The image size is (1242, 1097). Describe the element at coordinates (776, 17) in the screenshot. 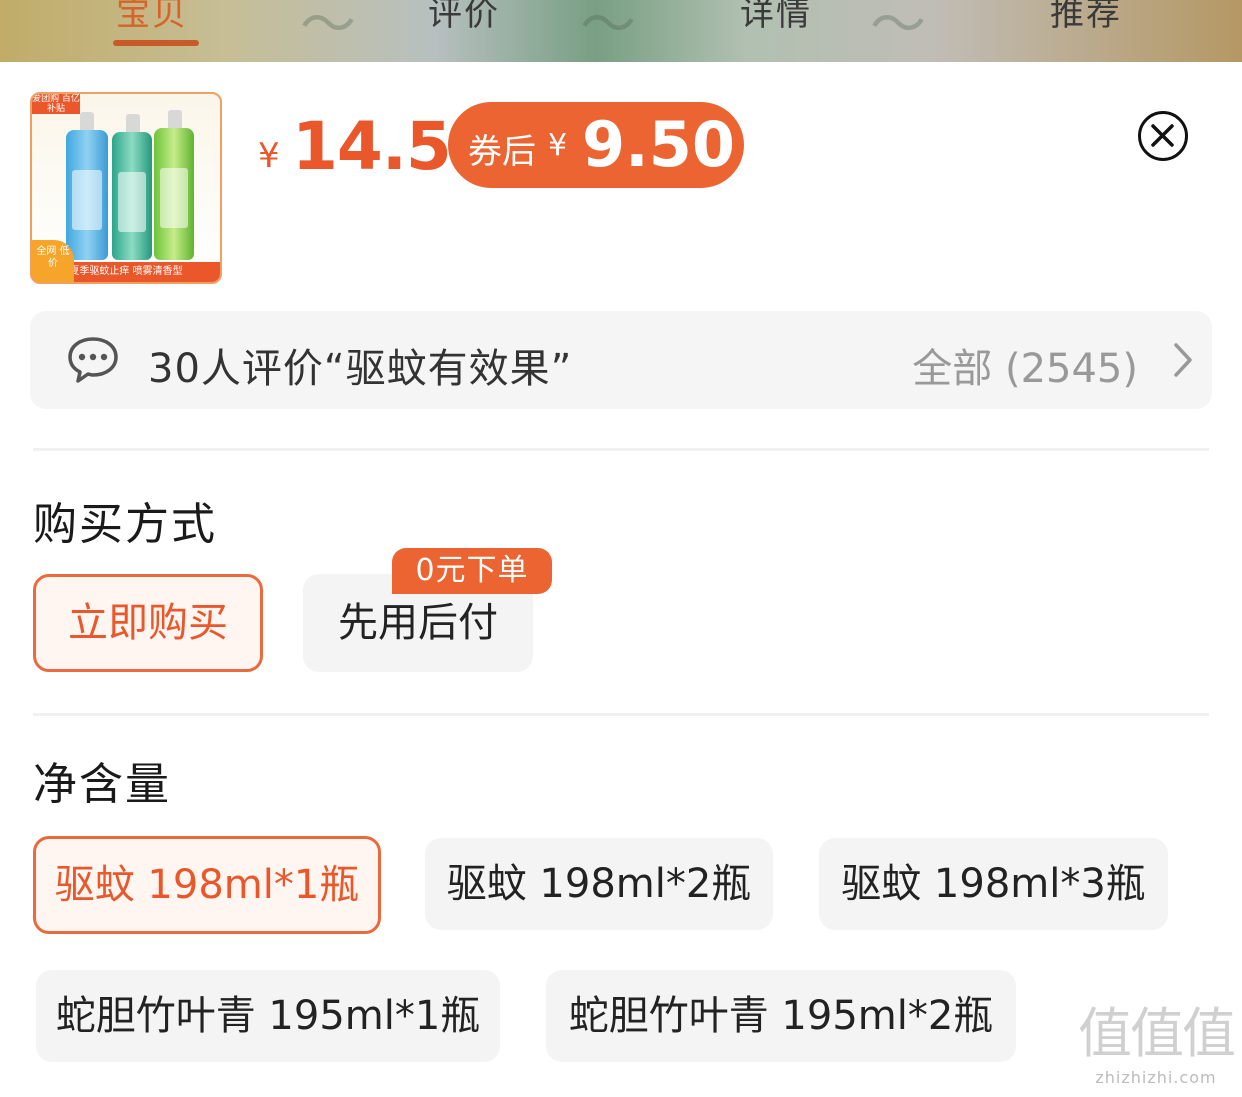

I see `tab-details: 详情` at that location.